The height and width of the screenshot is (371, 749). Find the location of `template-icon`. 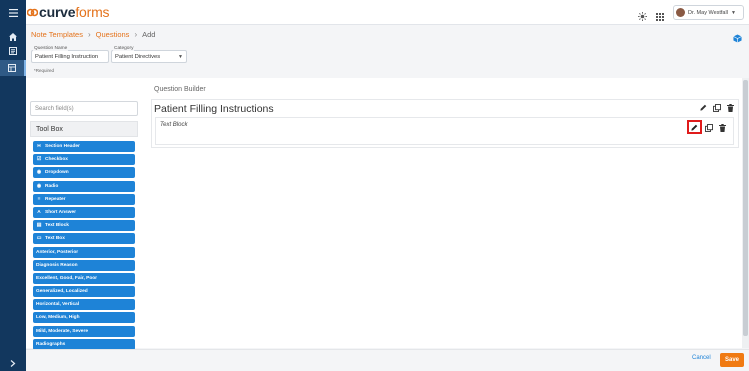

template-icon is located at coordinates (12, 68).